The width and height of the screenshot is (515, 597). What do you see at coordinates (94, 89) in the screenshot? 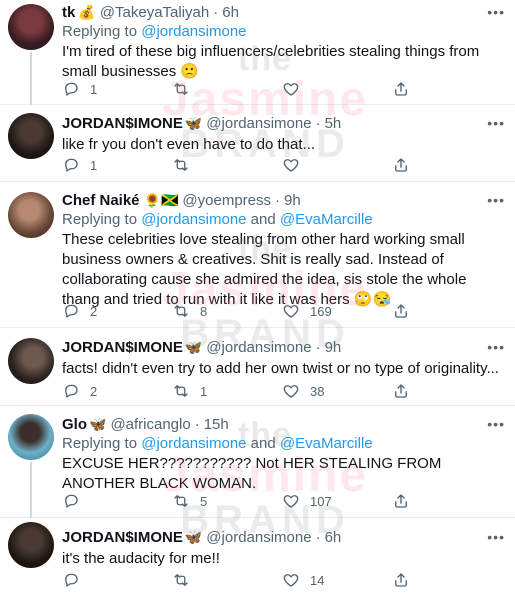
I see `reply-count: 1` at bounding box center [94, 89].